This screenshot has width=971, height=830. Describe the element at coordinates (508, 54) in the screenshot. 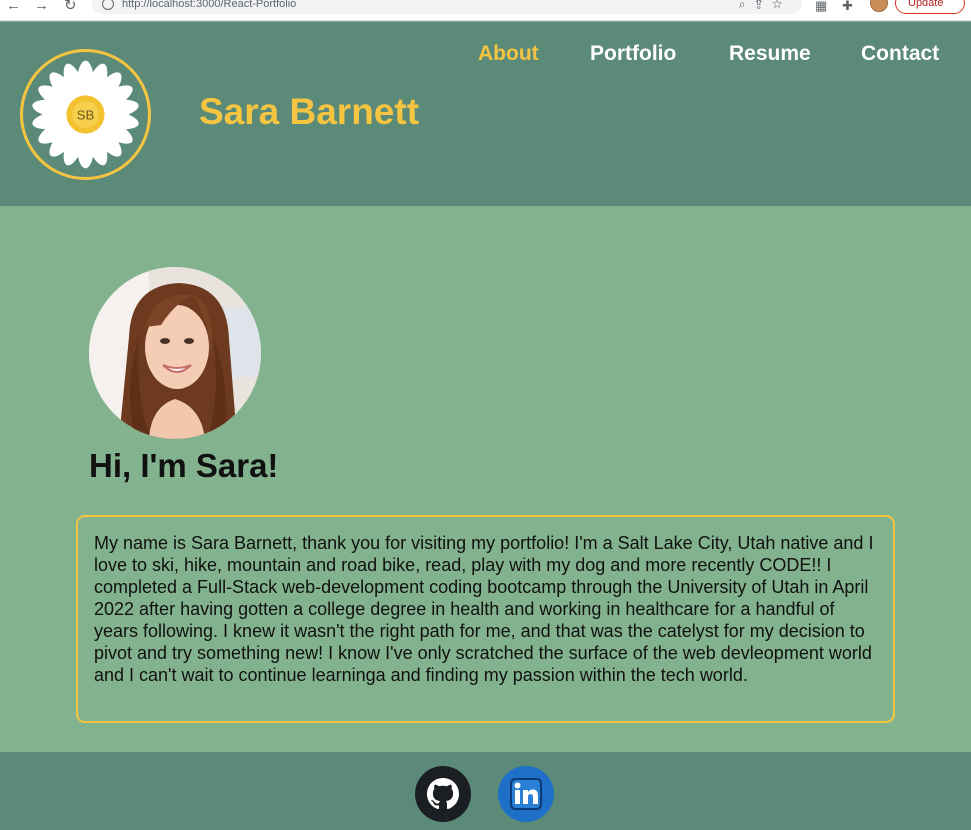

I see `nav-about: About` at that location.